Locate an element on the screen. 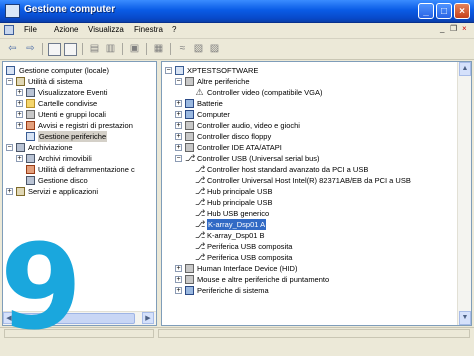 This screenshot has height=356, width=474. document-icon is located at coordinates (9, 30).